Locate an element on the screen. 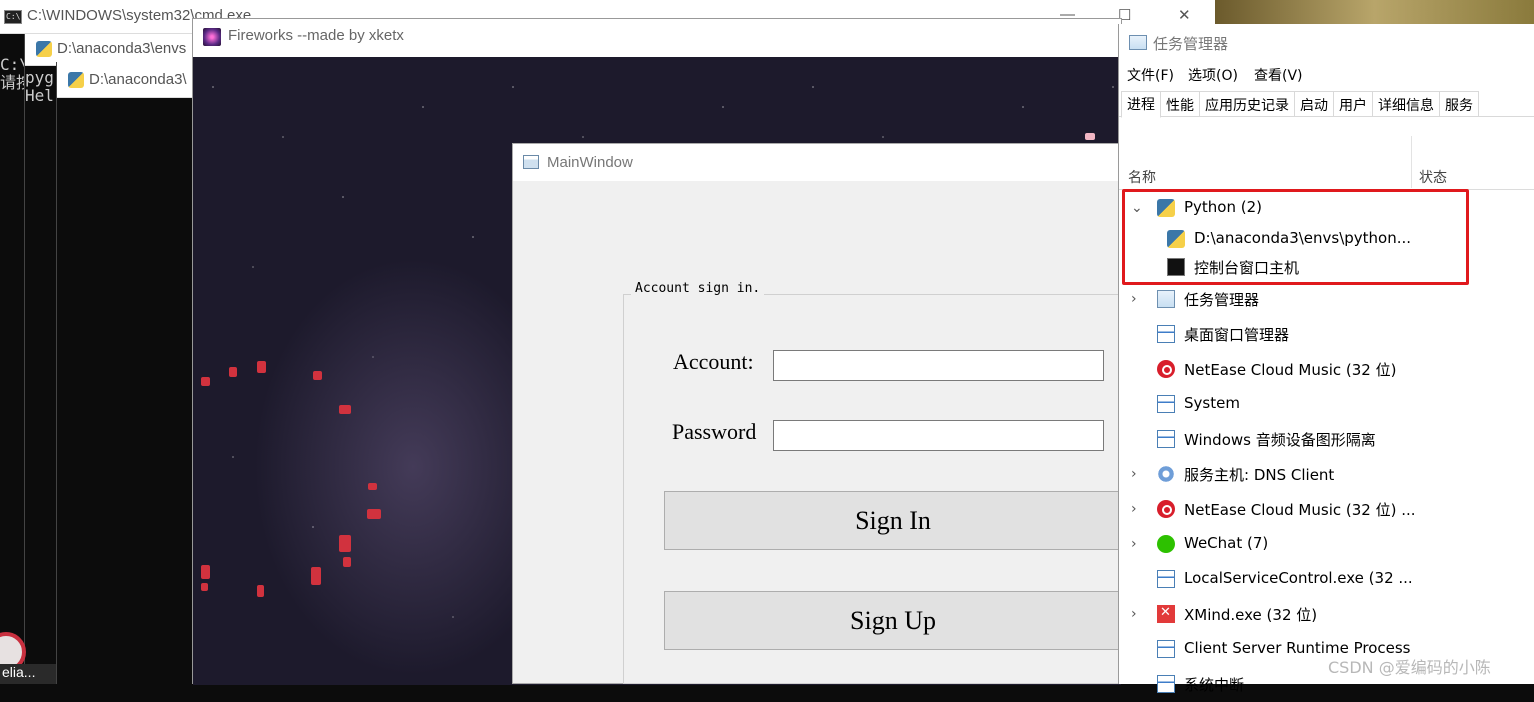  process-row: › 任务管理器 is located at coordinates (1326, 299).